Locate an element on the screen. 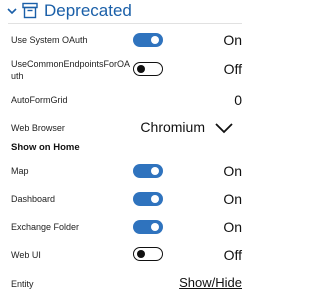  use-common-endpoints-state: Off is located at coordinates (232, 69).